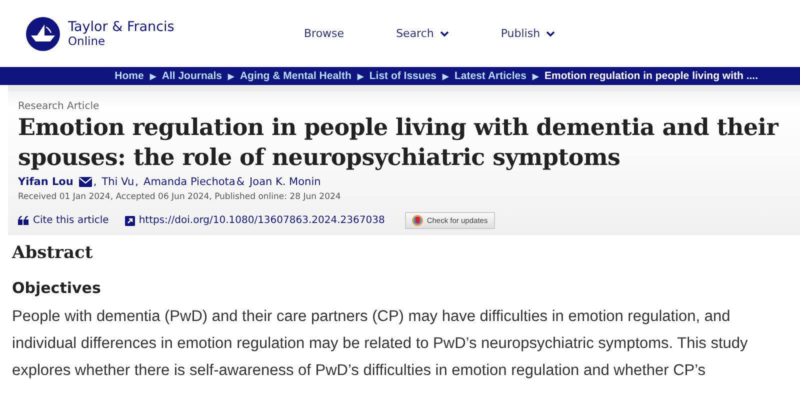  I want to click on breadcrumb-link: List of Issues, so click(402, 76).